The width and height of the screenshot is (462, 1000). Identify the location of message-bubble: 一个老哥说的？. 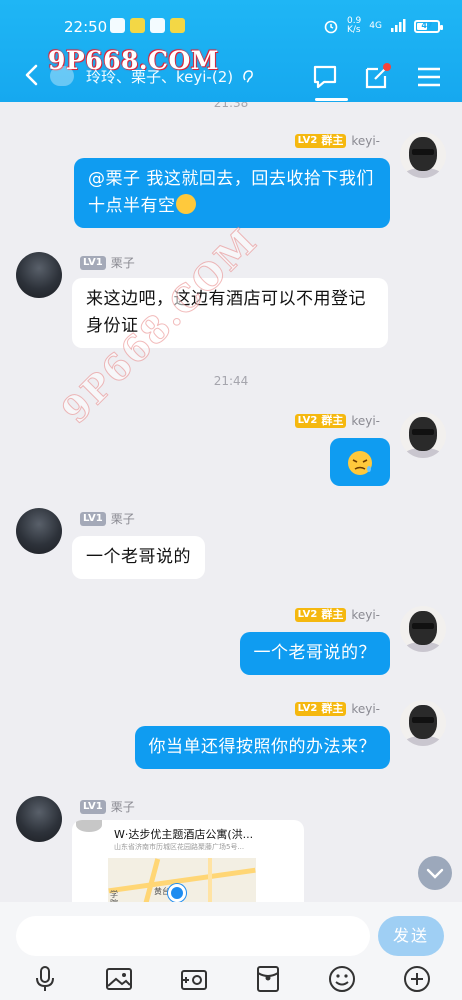
(314, 653).